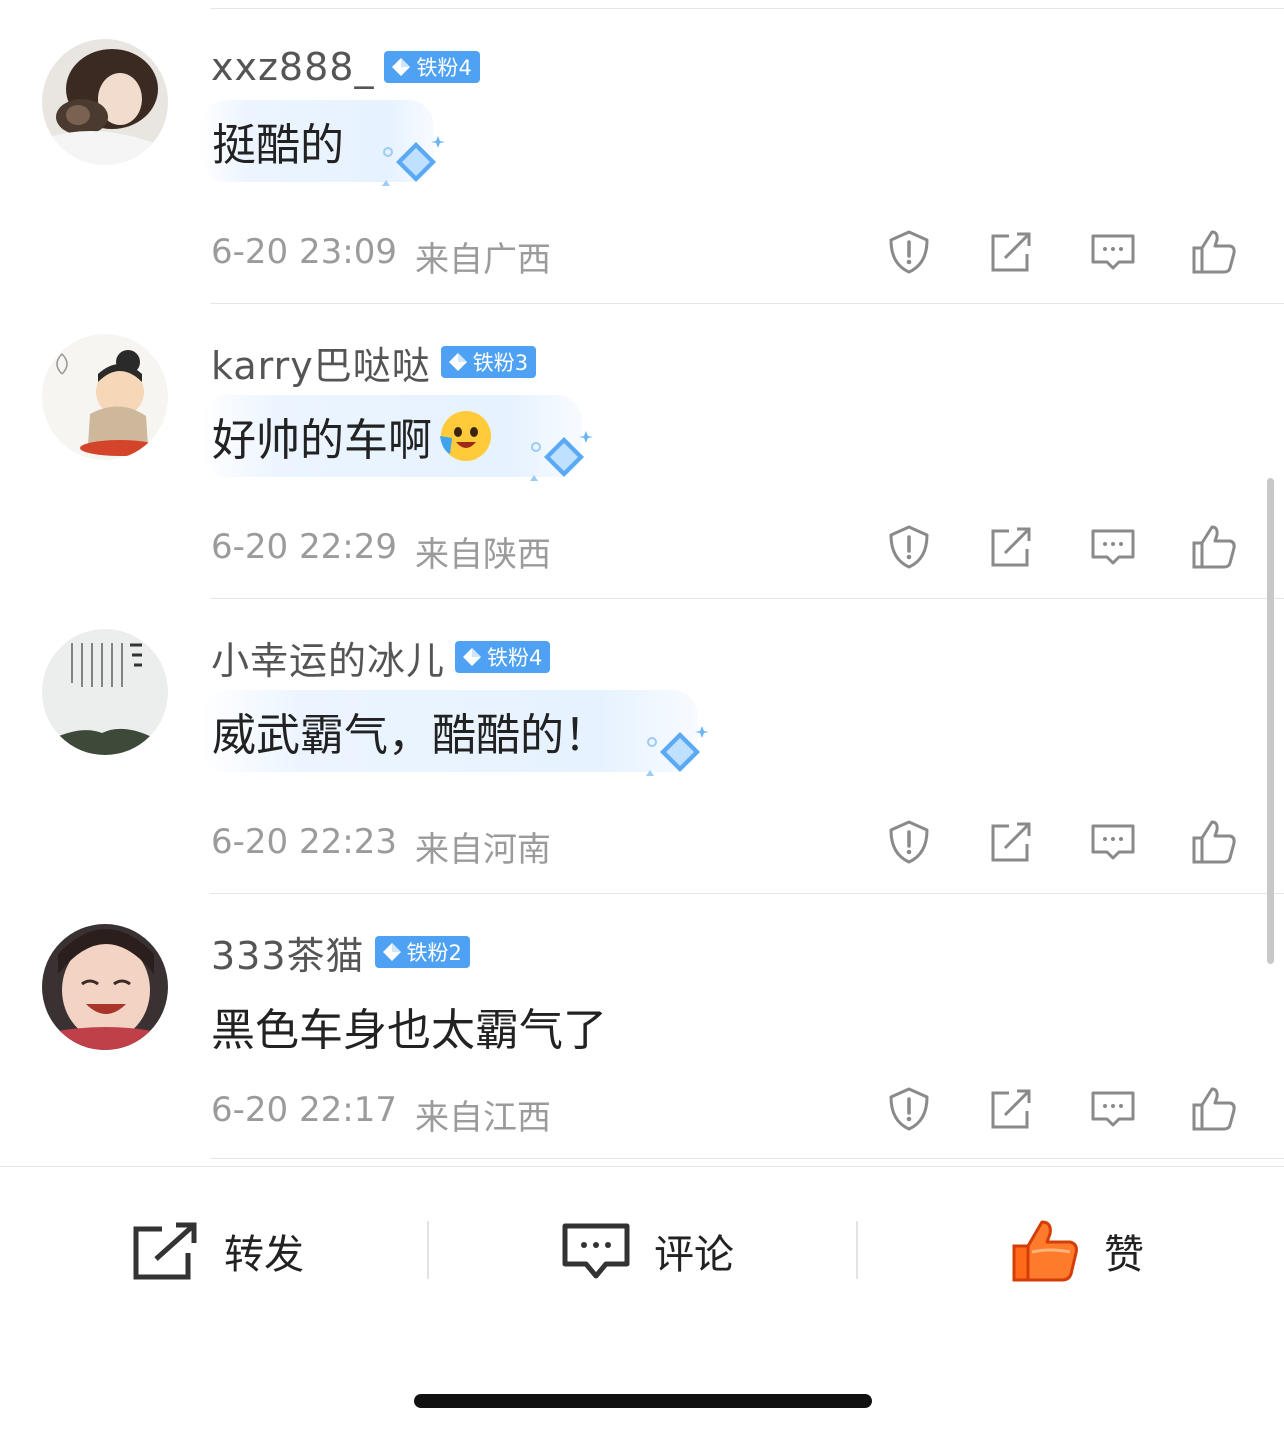  Describe the element at coordinates (322, 440) in the screenshot. I see `comment-text: 好帅的车啊` at that location.